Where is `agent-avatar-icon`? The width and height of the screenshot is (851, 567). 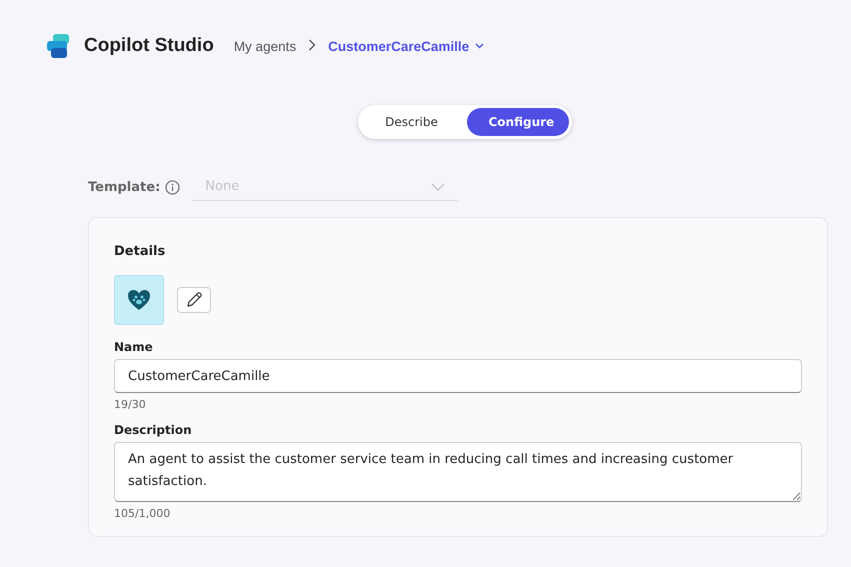 agent-avatar-icon is located at coordinates (139, 300).